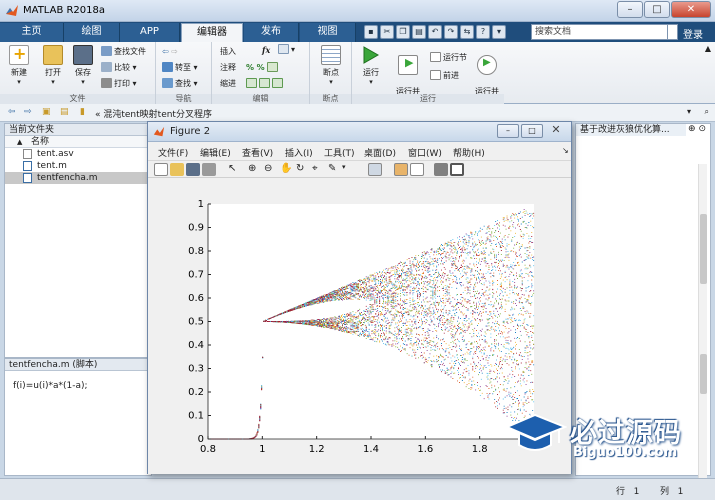  Describe the element at coordinates (173, 152) in the screenshot. I see `menu-file: 文件(F)` at that location.